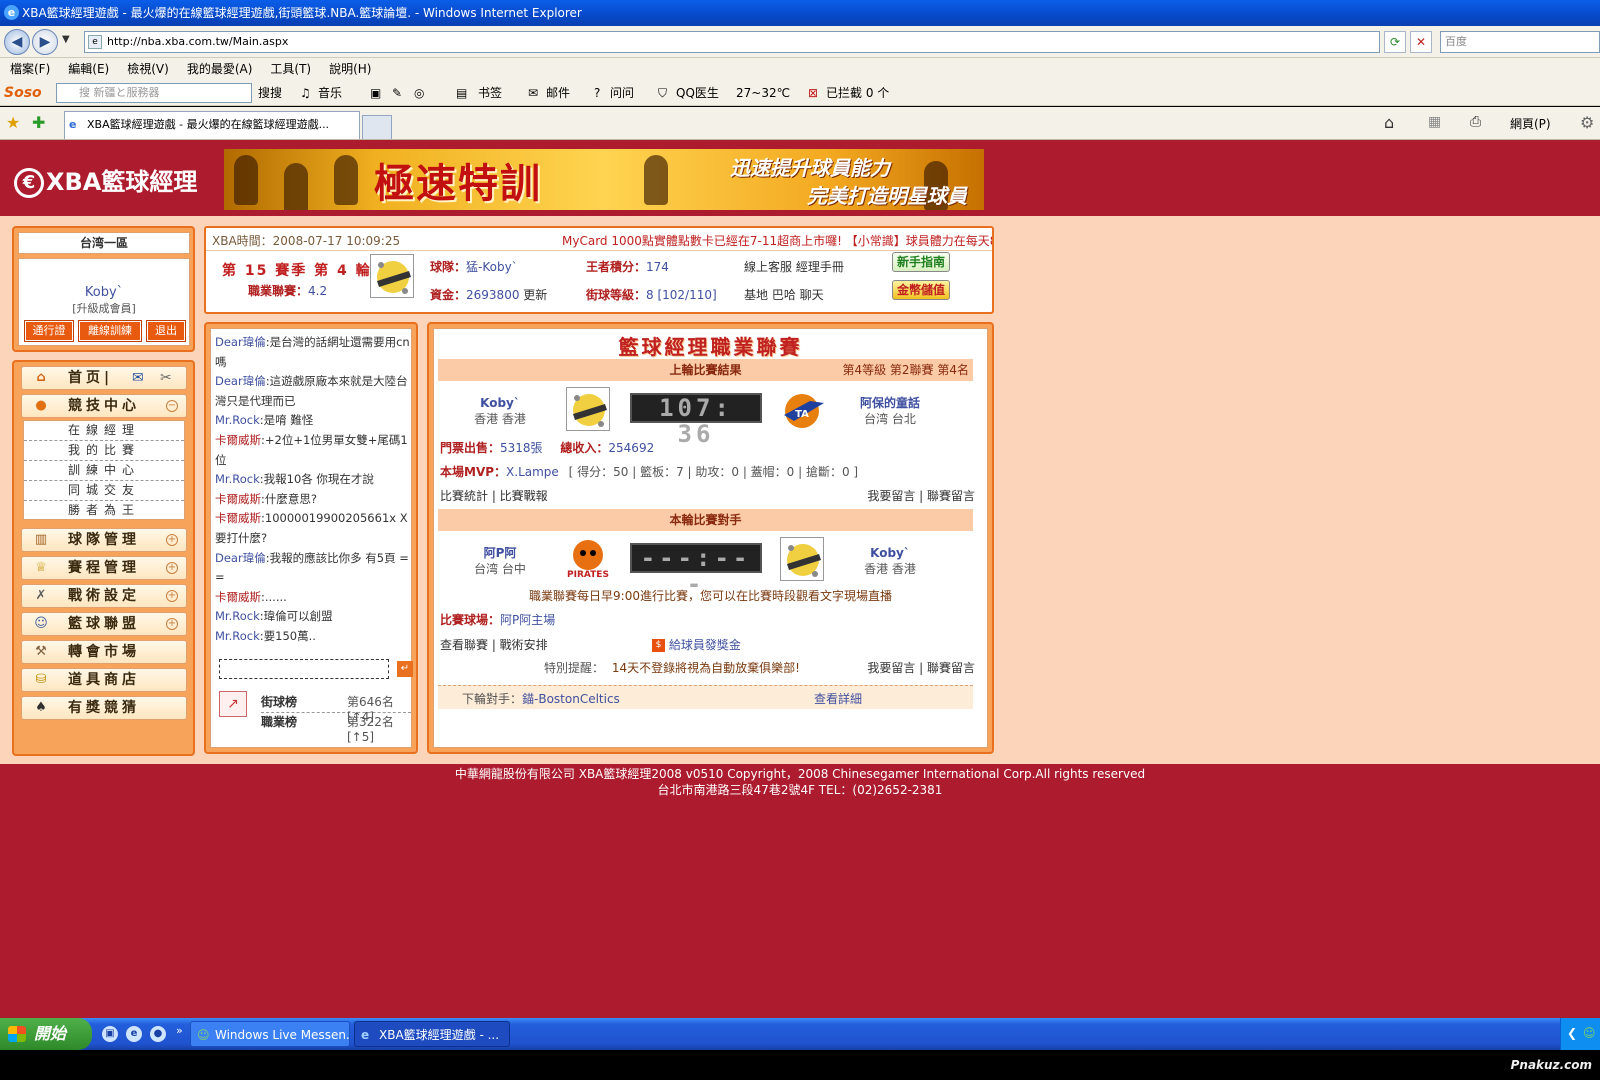  What do you see at coordinates (500, 403) in the screenshot?
I see `last-home-name: Koby`` at bounding box center [500, 403].